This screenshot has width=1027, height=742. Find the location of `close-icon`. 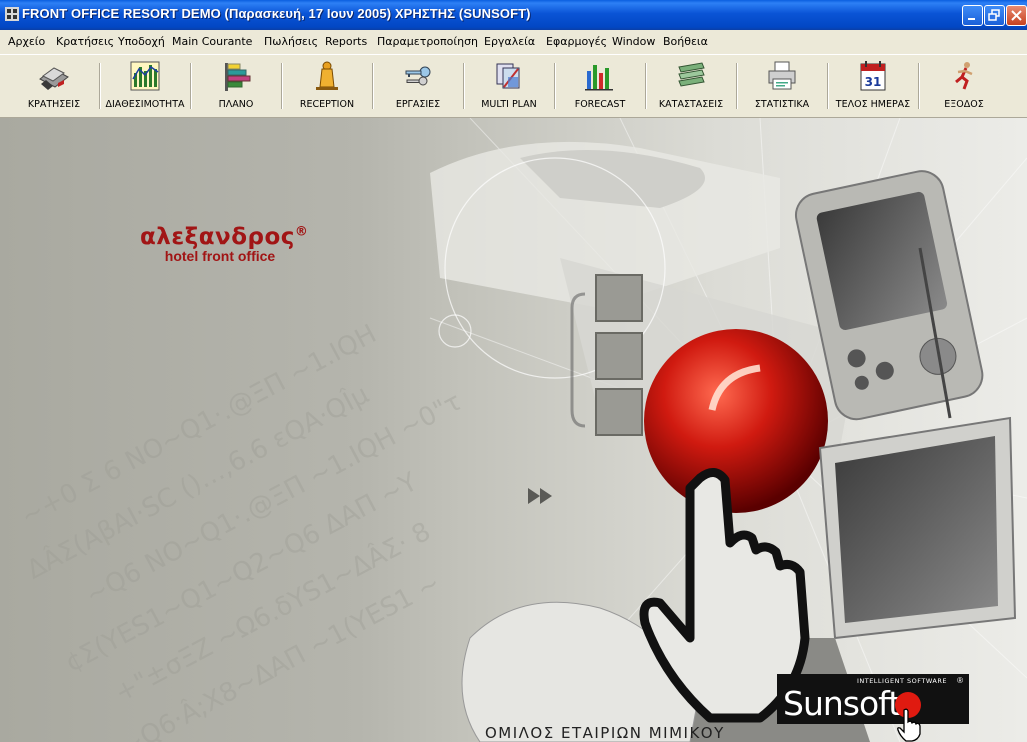

close-icon is located at coordinates (1016, 15).